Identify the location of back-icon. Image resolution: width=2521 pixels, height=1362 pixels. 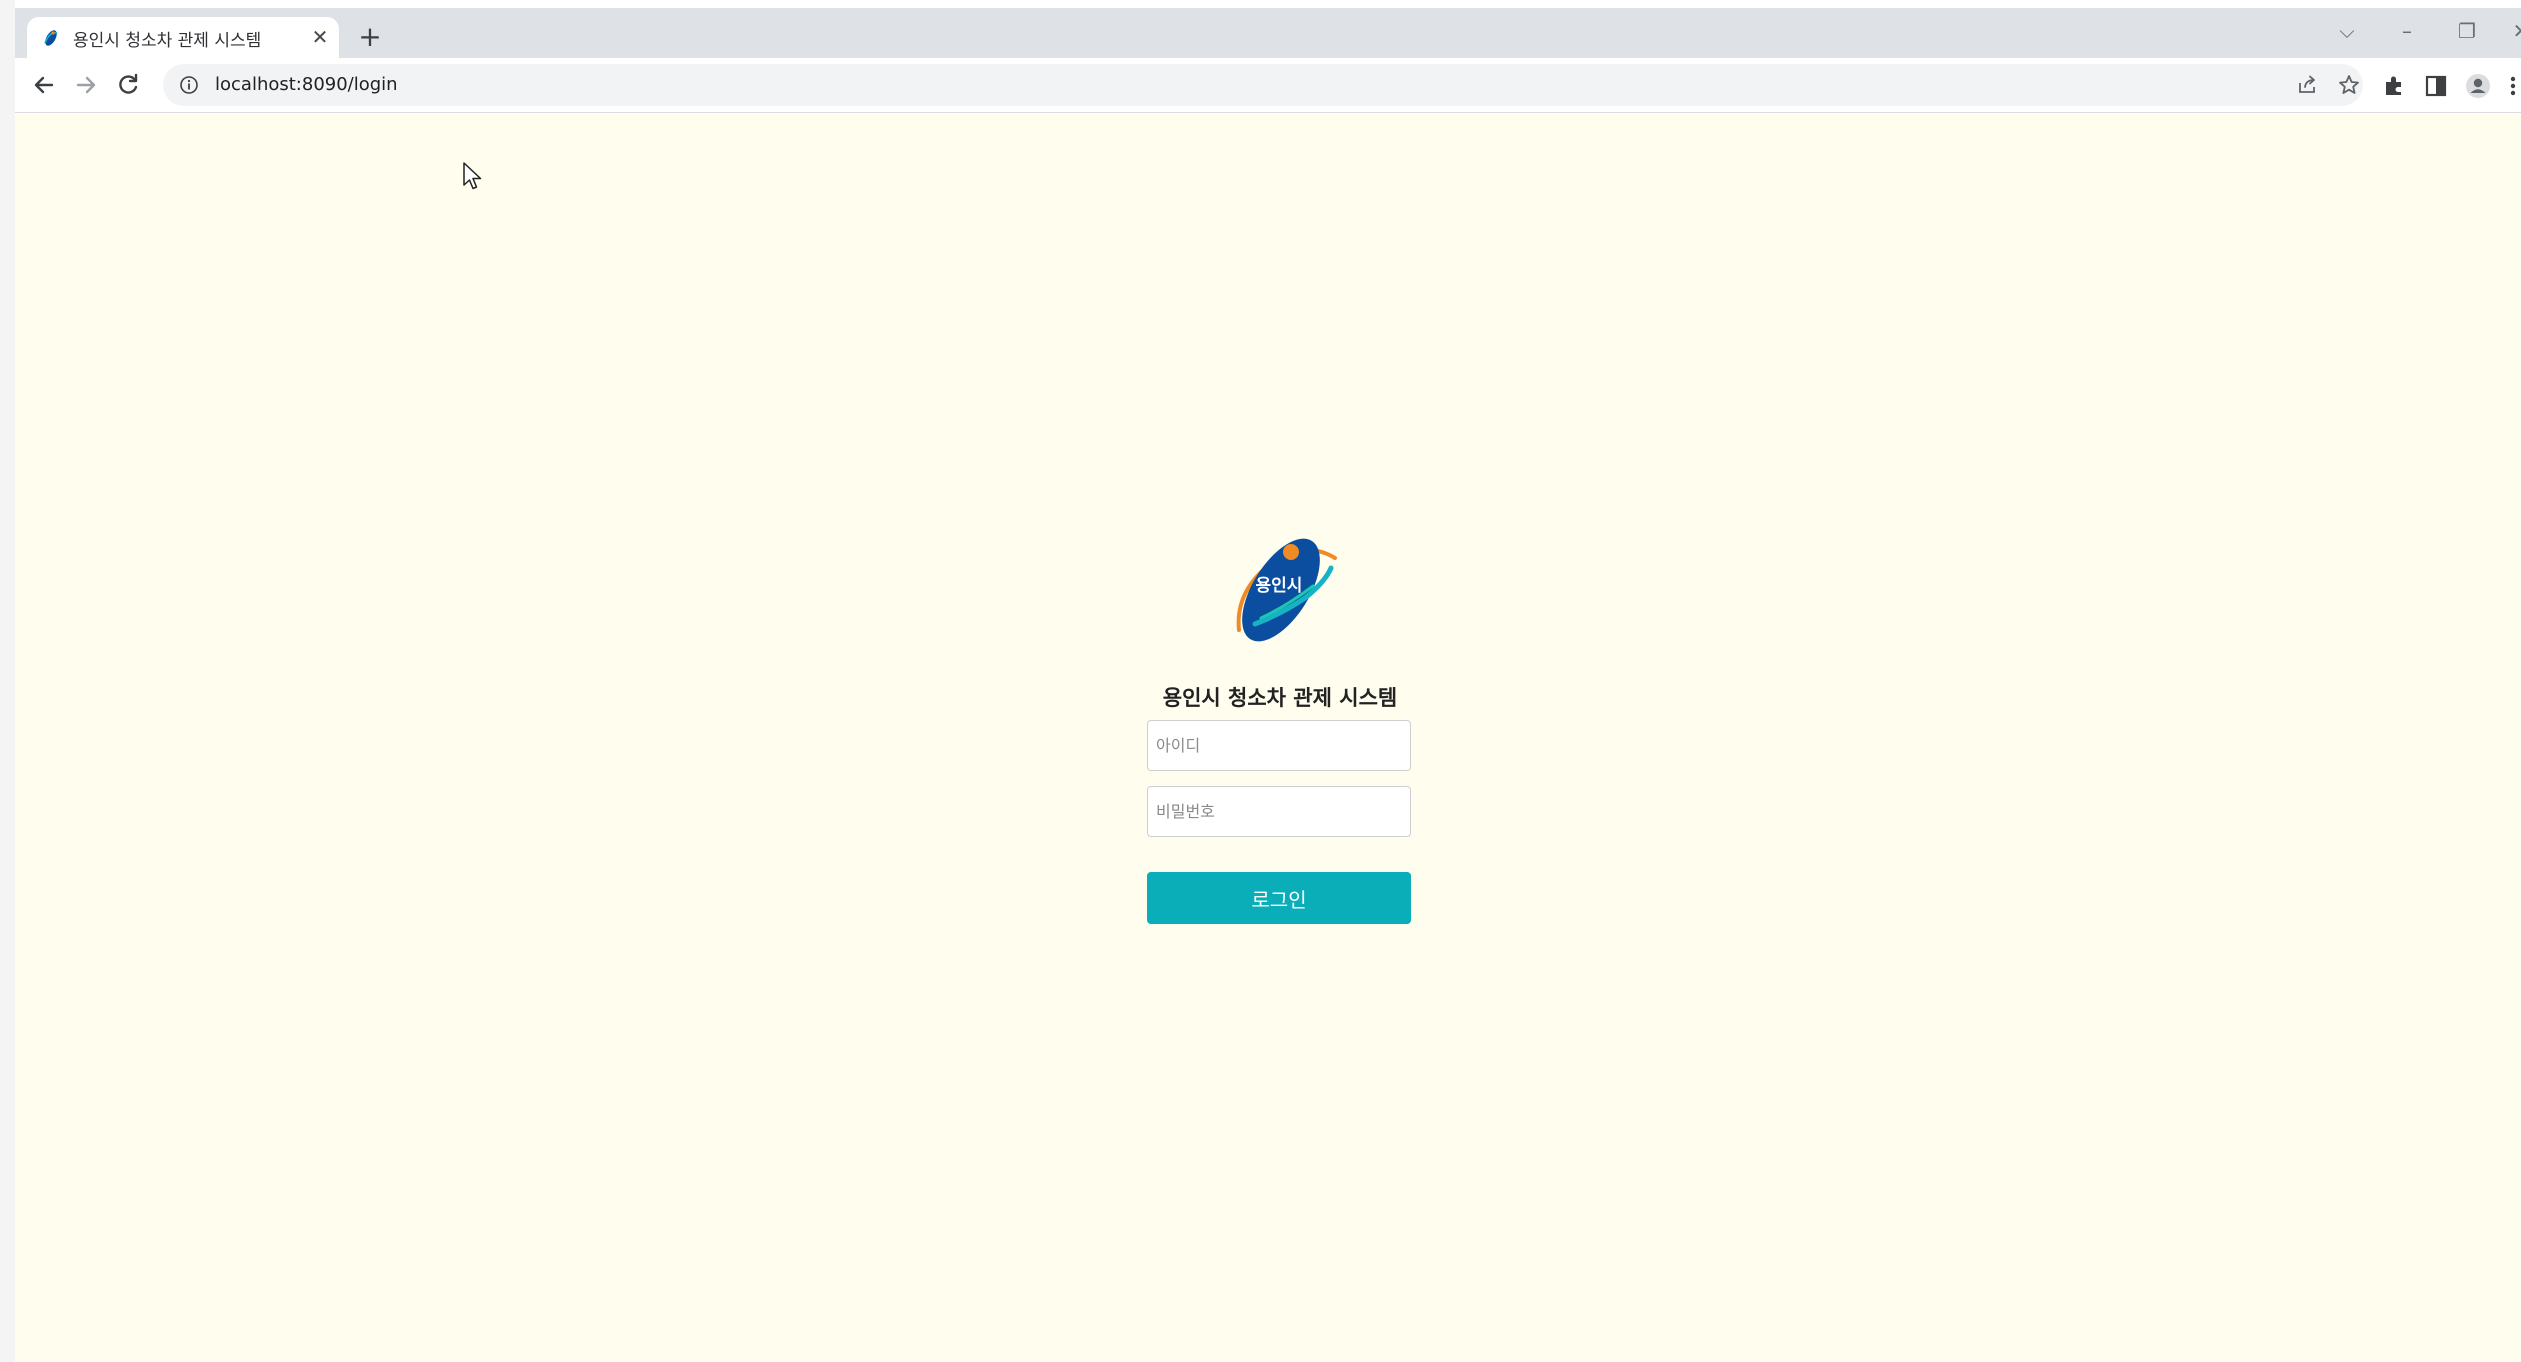
(44, 85).